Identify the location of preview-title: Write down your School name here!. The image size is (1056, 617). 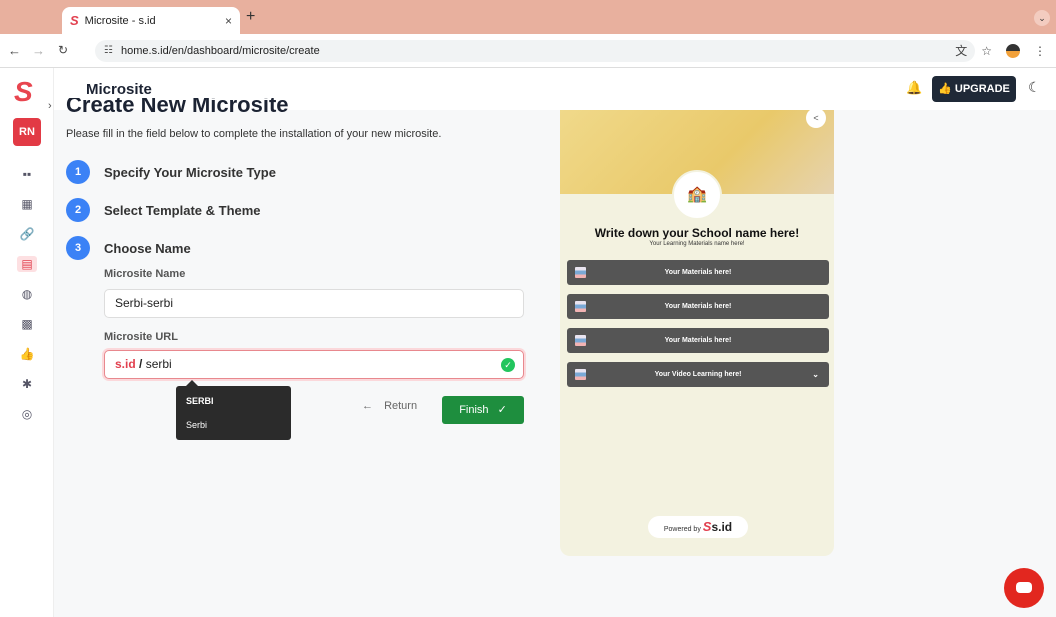
(697, 233).